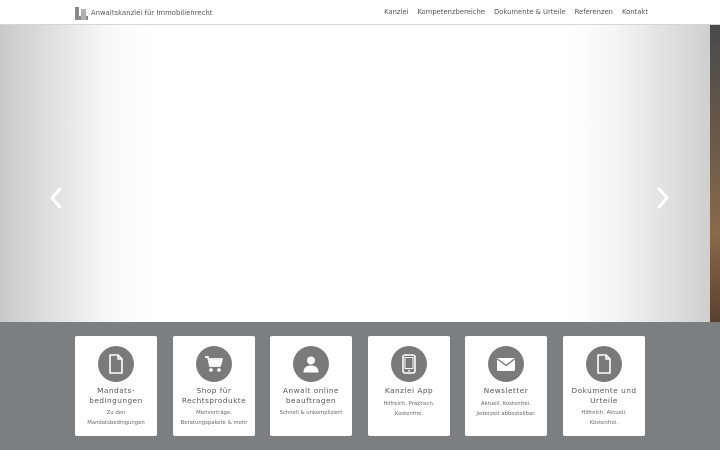 The height and width of the screenshot is (450, 720). Describe the element at coordinates (152, 13) in the screenshot. I see `logo-text: Anwaltskanzlei für Immobilienrecht` at that location.